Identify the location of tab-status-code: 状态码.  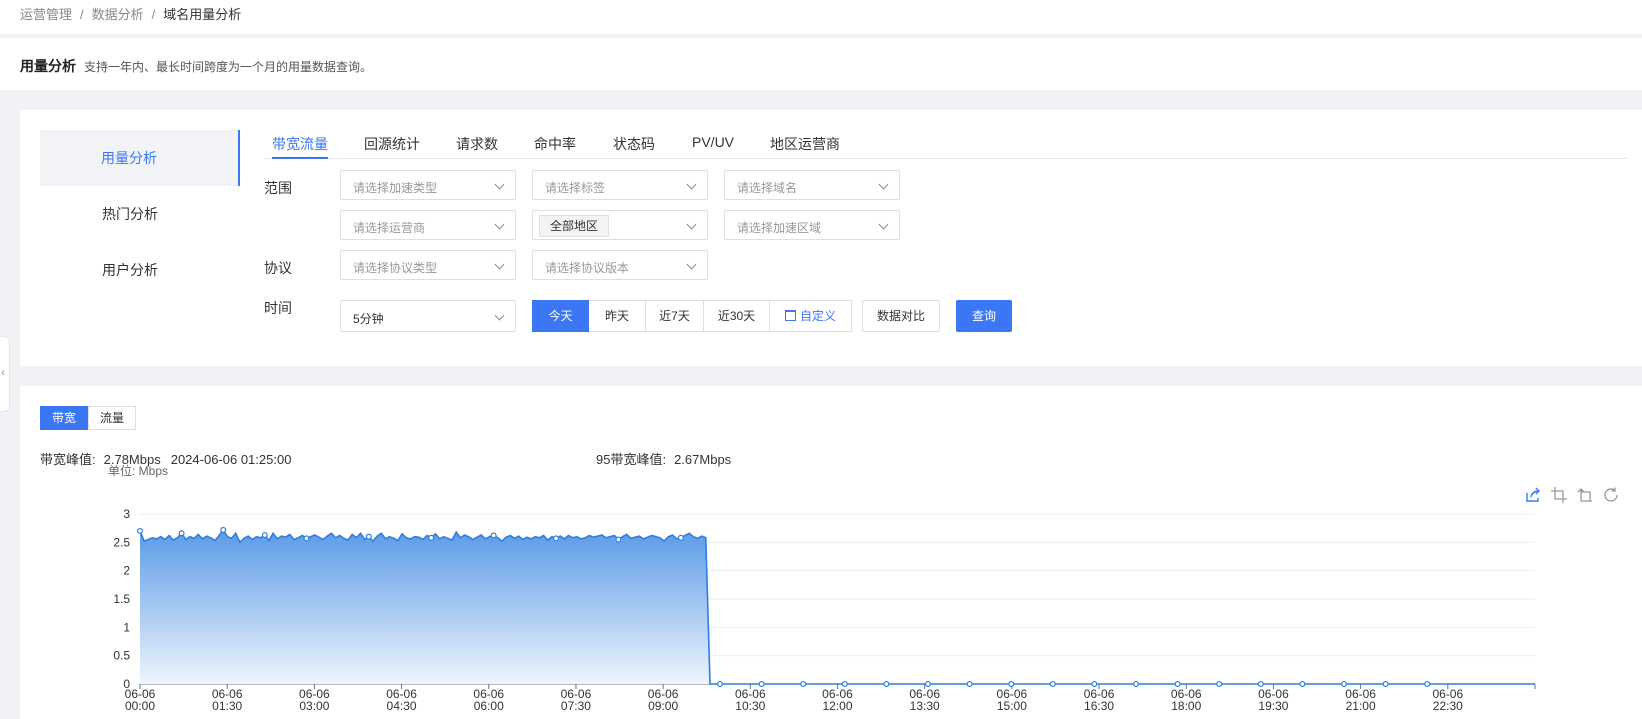
(634, 145).